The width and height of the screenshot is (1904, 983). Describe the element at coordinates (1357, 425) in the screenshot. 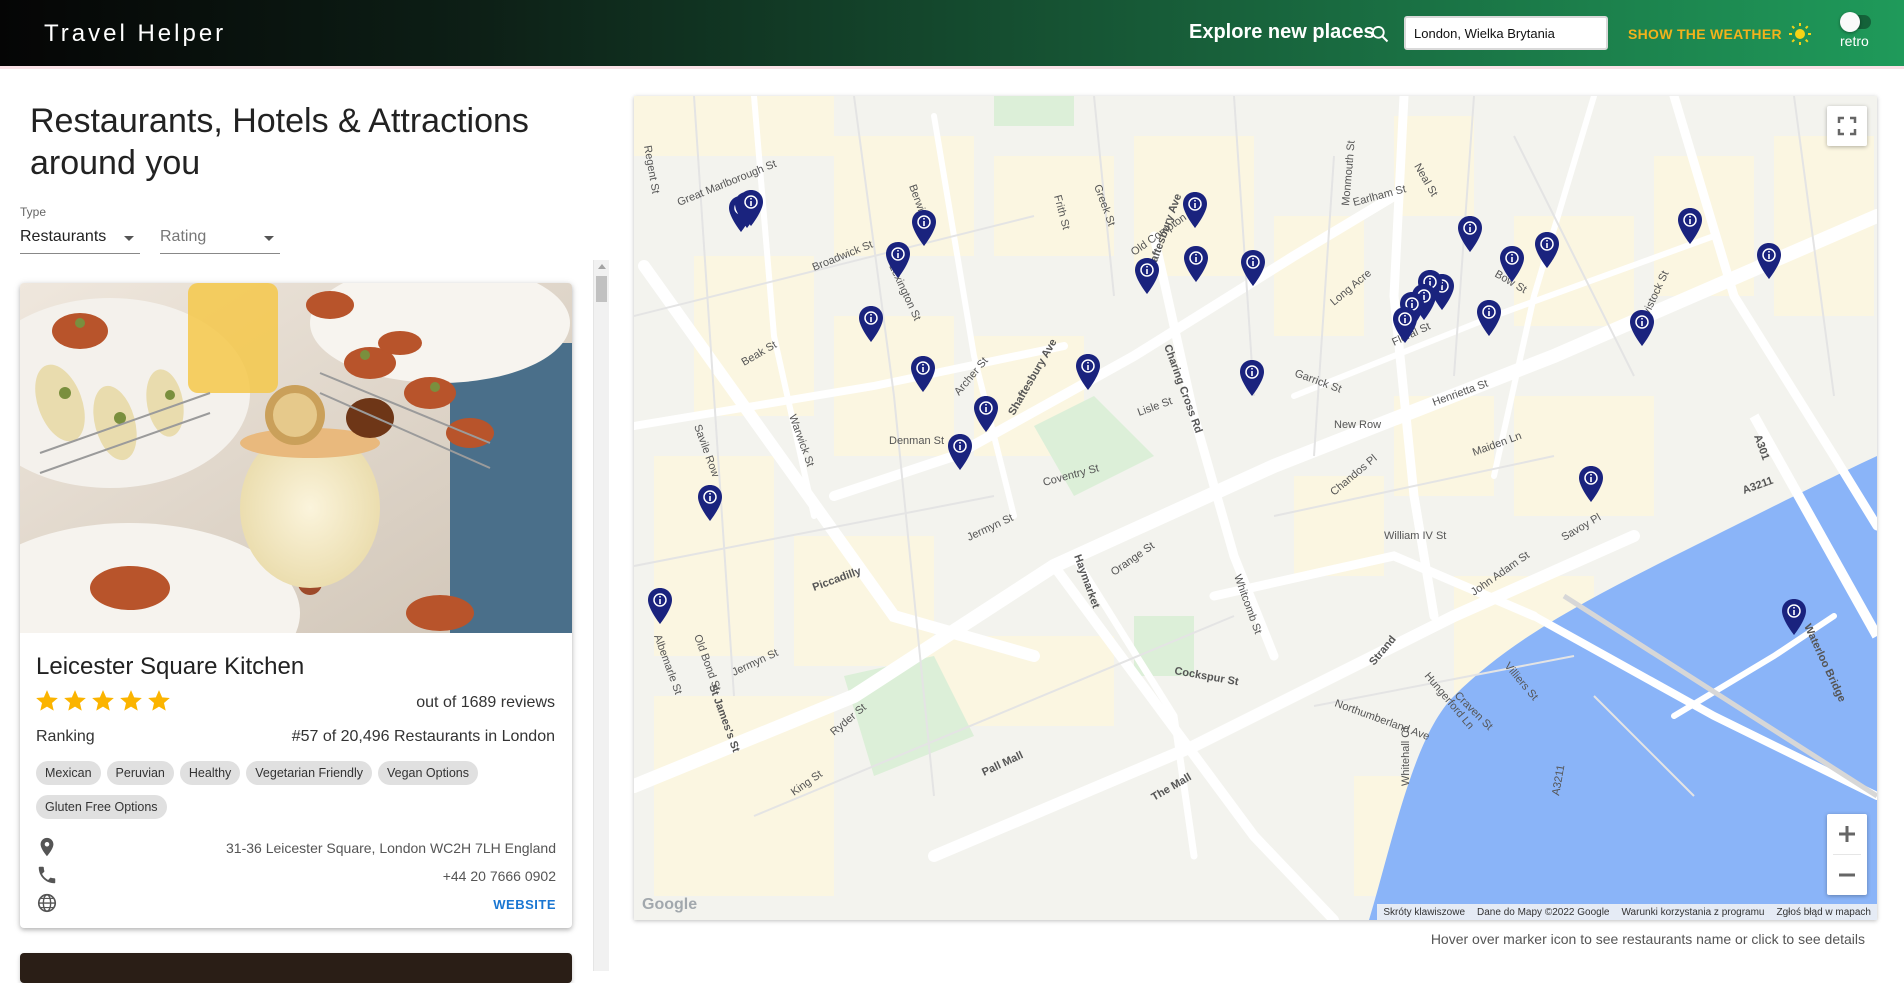

I see `svg-text: New Row` at that location.